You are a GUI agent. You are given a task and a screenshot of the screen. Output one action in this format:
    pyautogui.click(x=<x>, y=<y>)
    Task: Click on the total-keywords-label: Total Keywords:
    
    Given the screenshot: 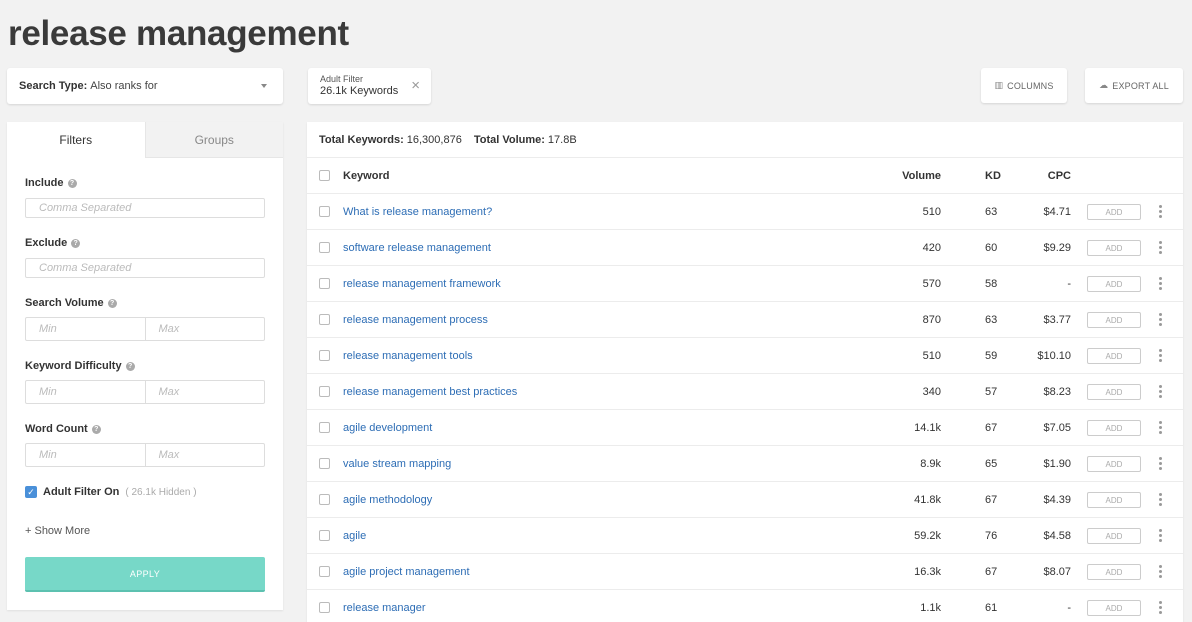 What is the action you would take?
    pyautogui.click(x=361, y=139)
    